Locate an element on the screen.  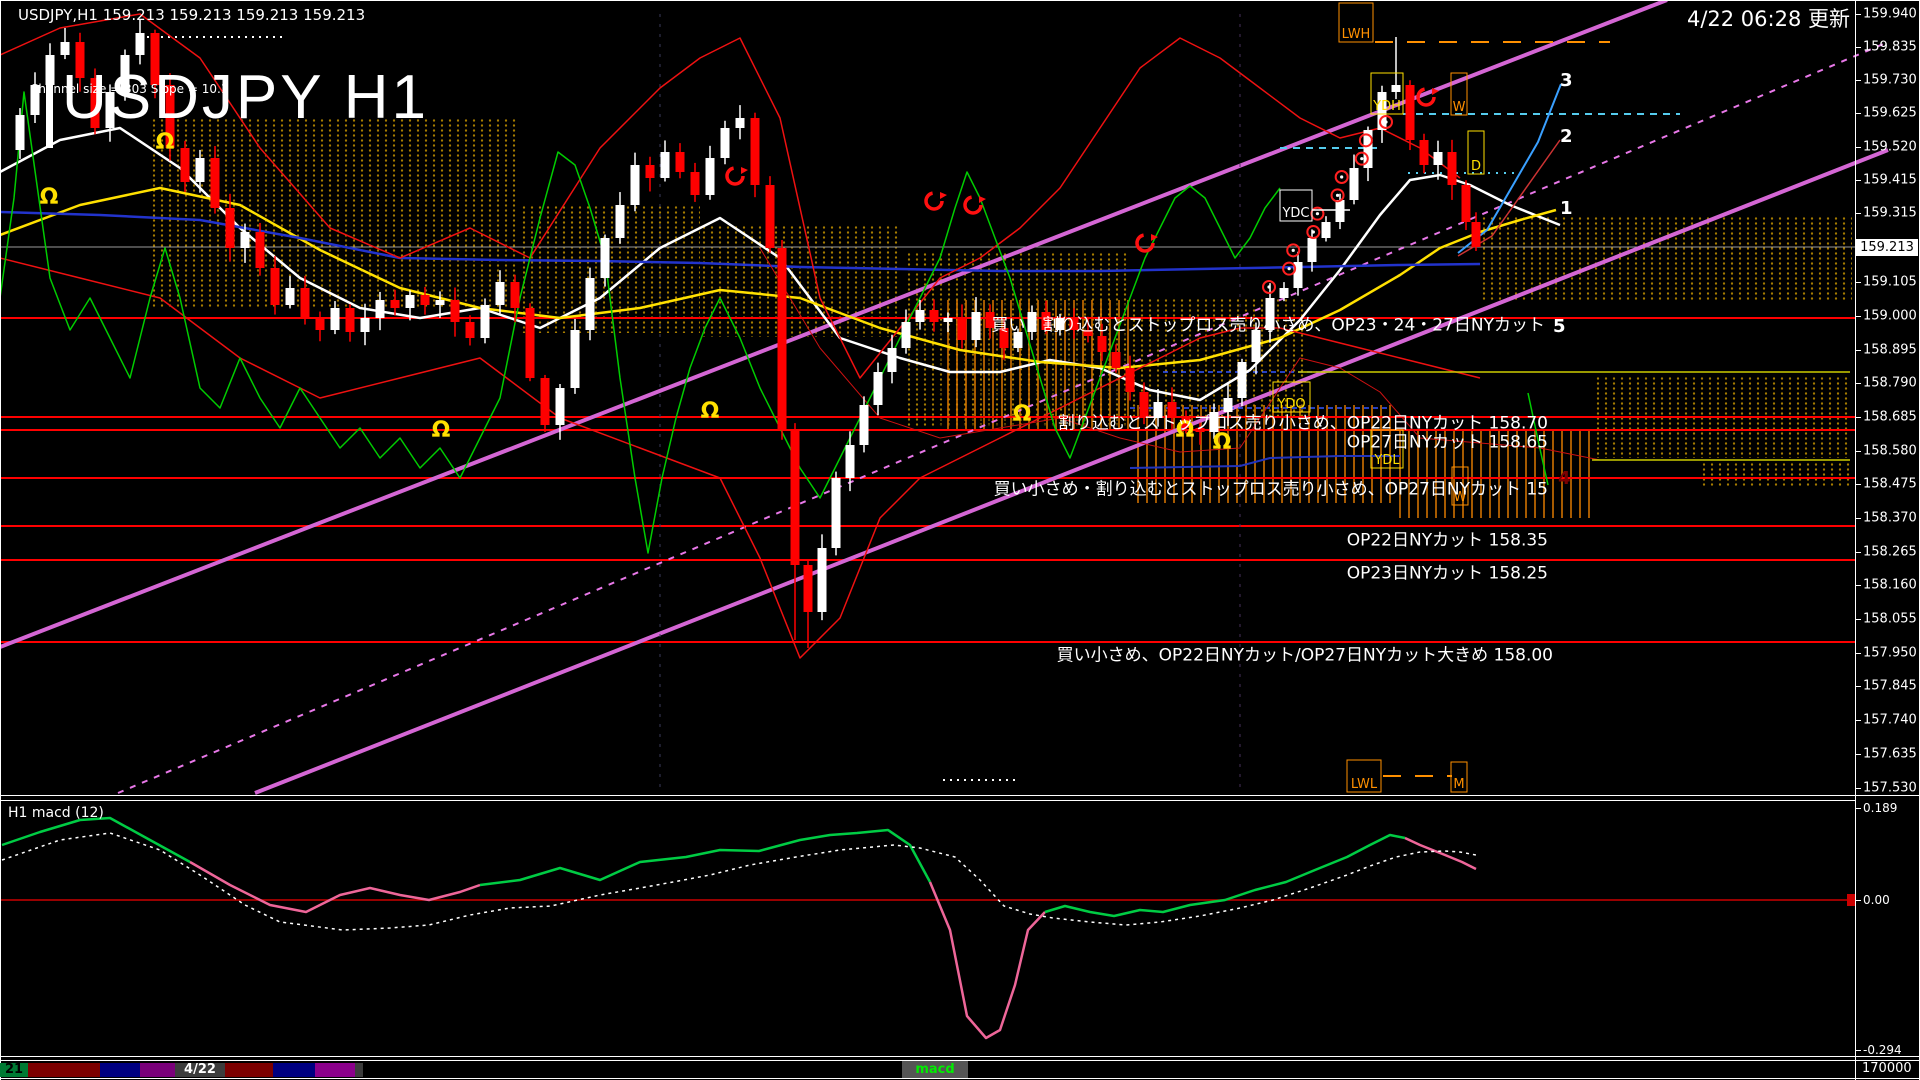
watermark-bar is located at coordinates (49, 103).